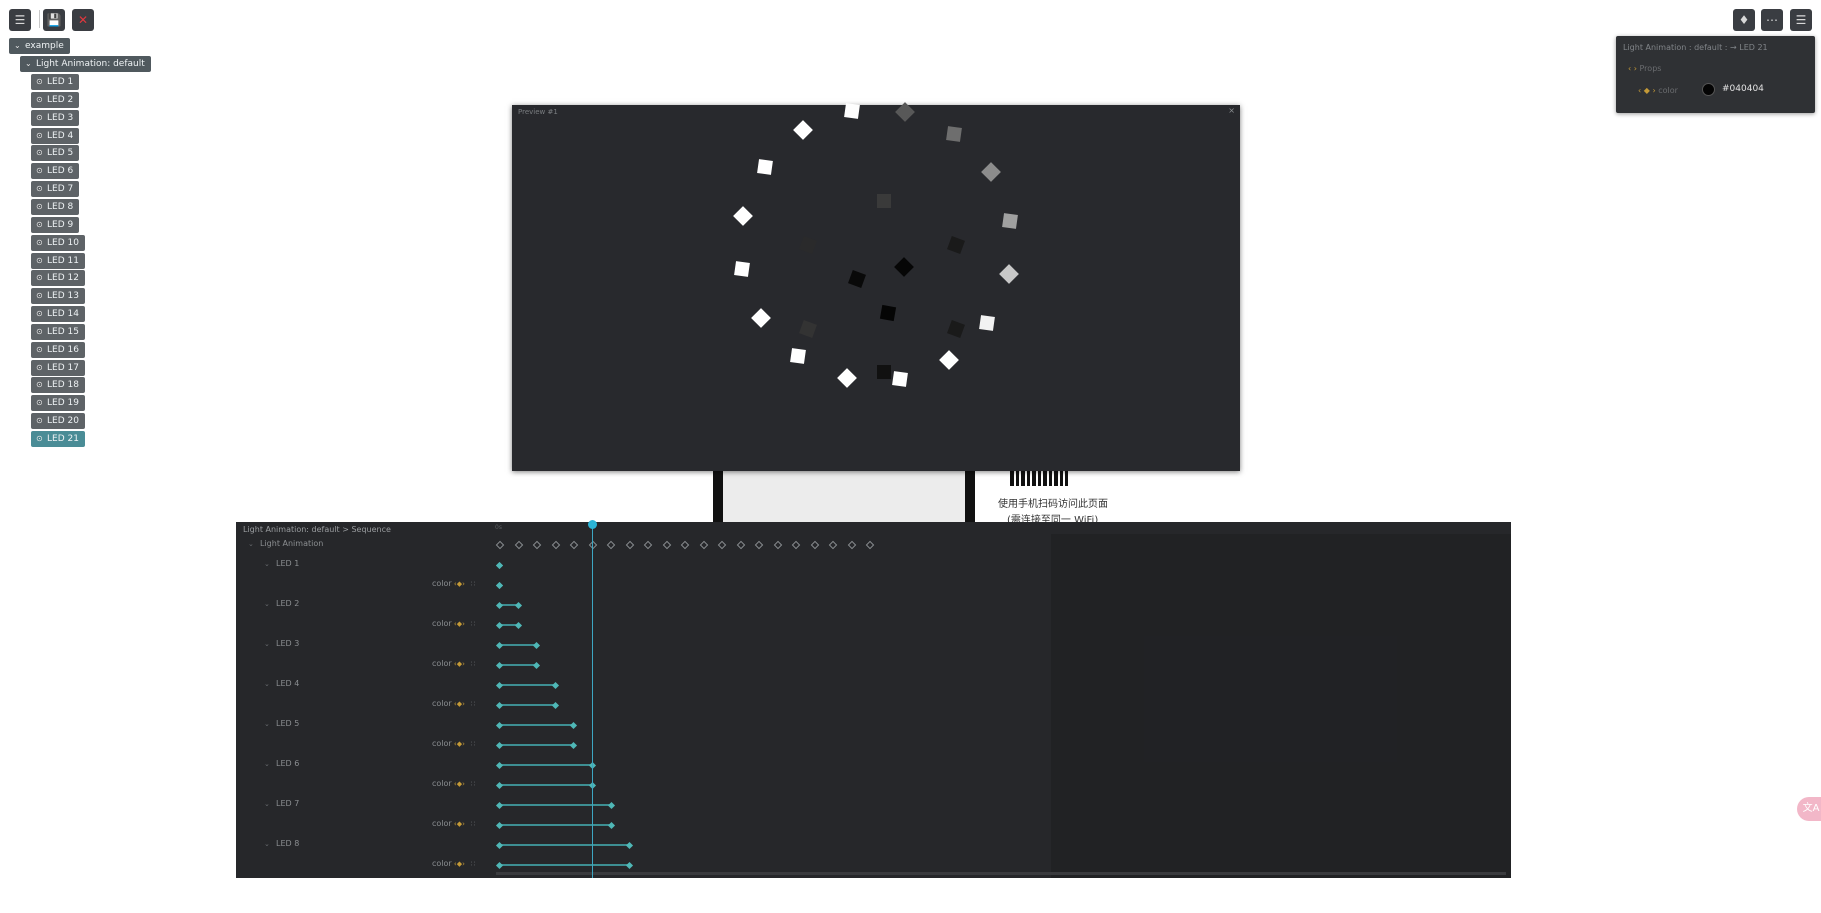 Image resolution: width=1821 pixels, height=913 pixels. What do you see at coordinates (39, 46) in the screenshot?
I see `outline-root-example: ⌄ example` at bounding box center [39, 46].